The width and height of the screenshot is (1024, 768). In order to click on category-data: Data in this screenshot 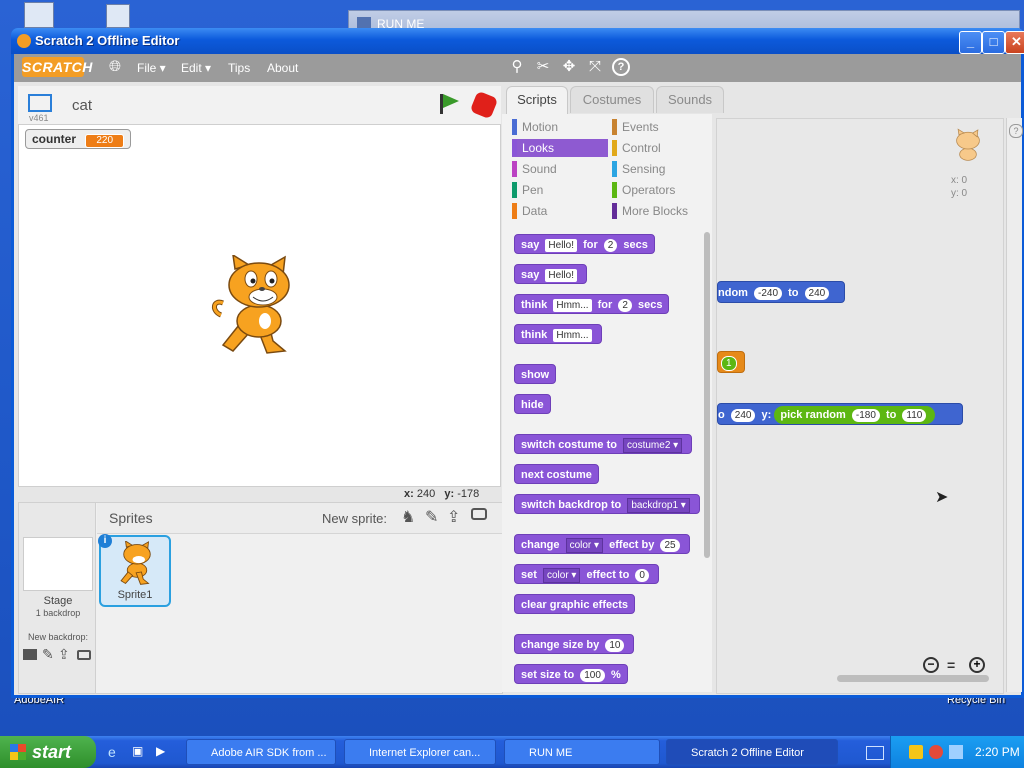, I will do `click(560, 211)`.